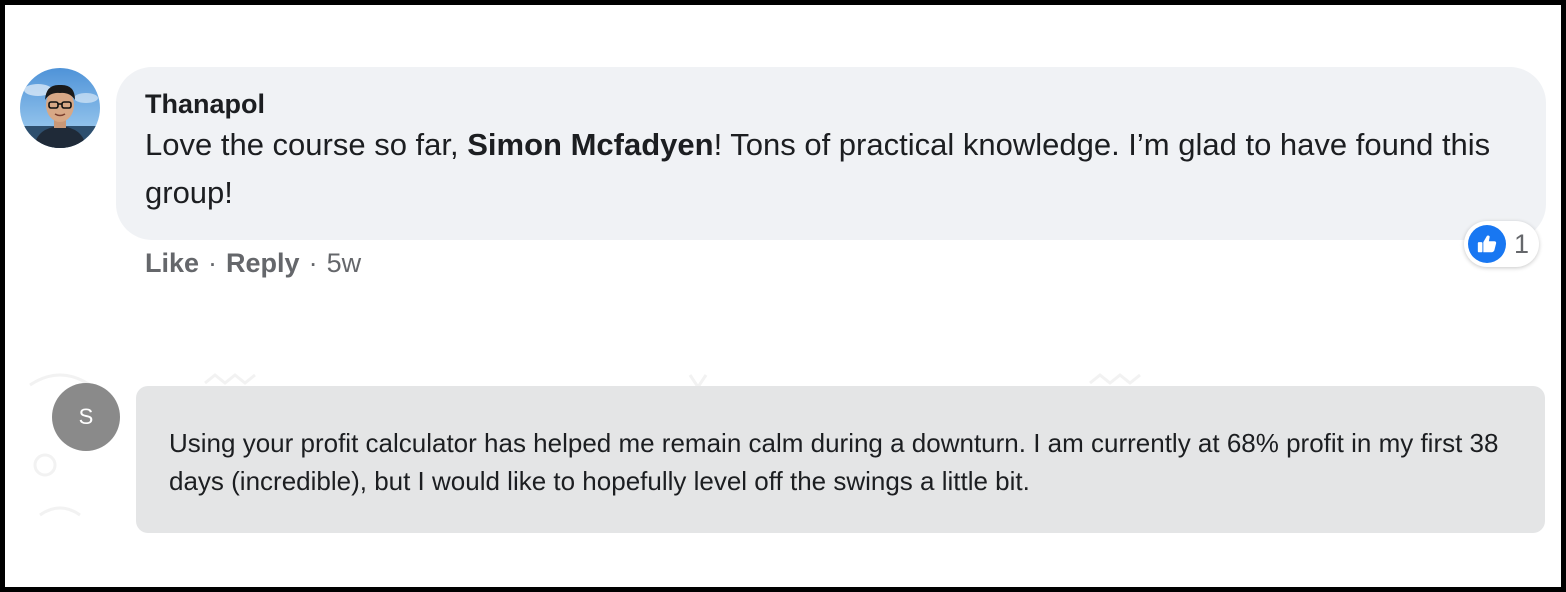 The height and width of the screenshot is (592, 1566). What do you see at coordinates (344, 263) in the screenshot?
I see `timestamp: 5w` at bounding box center [344, 263].